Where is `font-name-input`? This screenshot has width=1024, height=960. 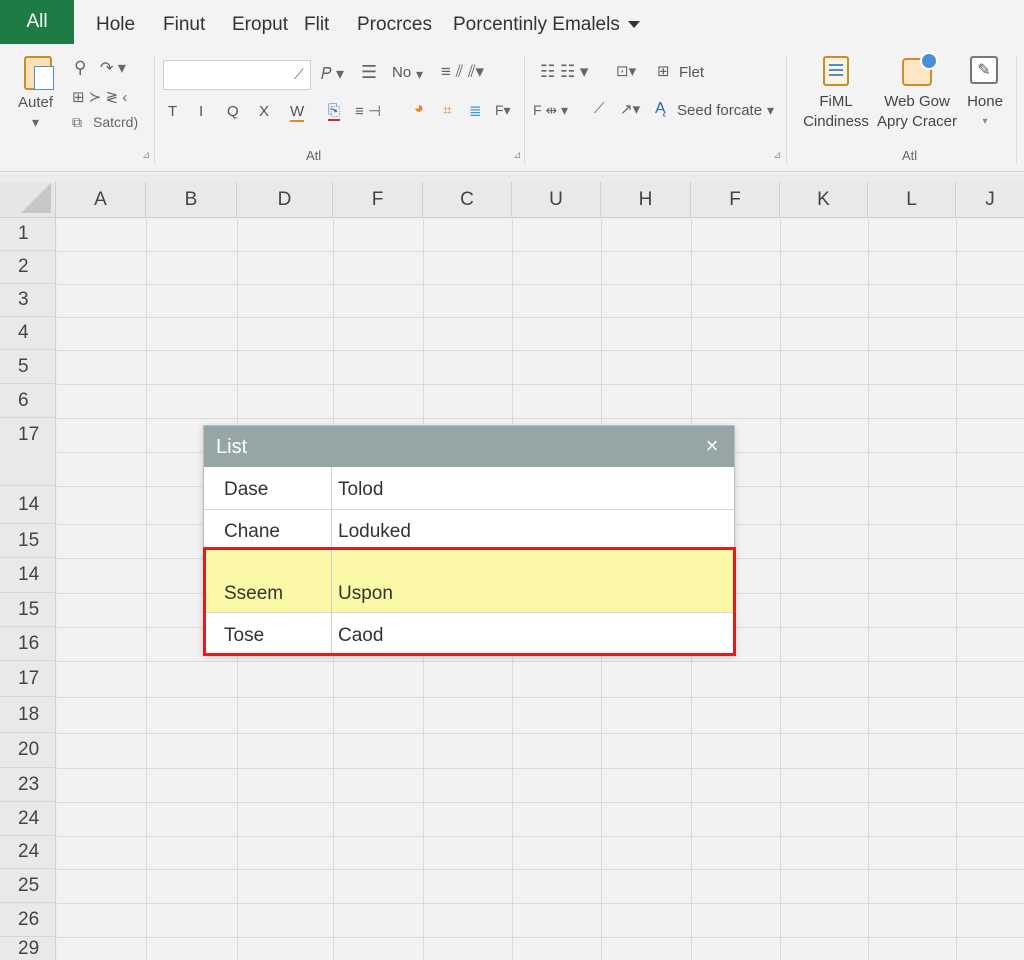
font-name-input is located at coordinates (237, 75).